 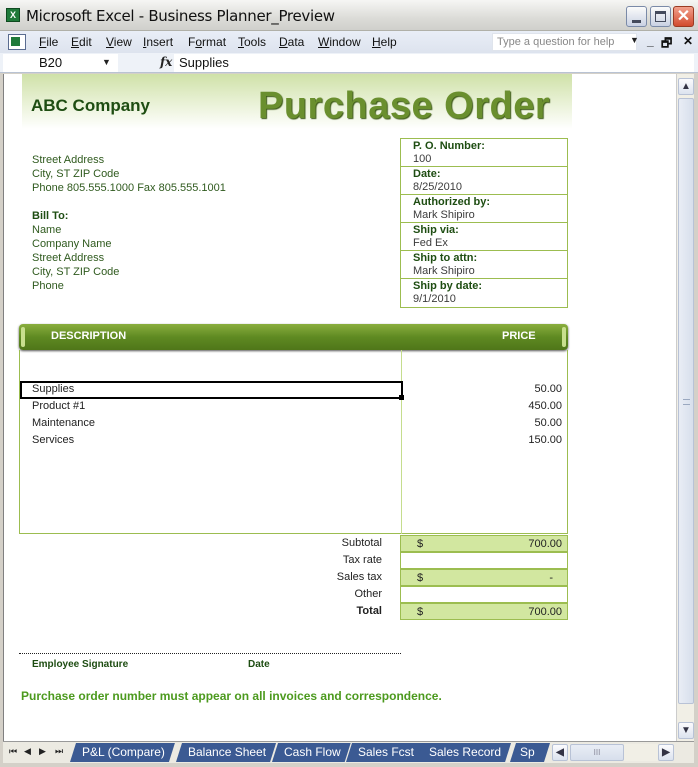 I want to click on scroll-right-button: ▶, so click(x=666, y=752).